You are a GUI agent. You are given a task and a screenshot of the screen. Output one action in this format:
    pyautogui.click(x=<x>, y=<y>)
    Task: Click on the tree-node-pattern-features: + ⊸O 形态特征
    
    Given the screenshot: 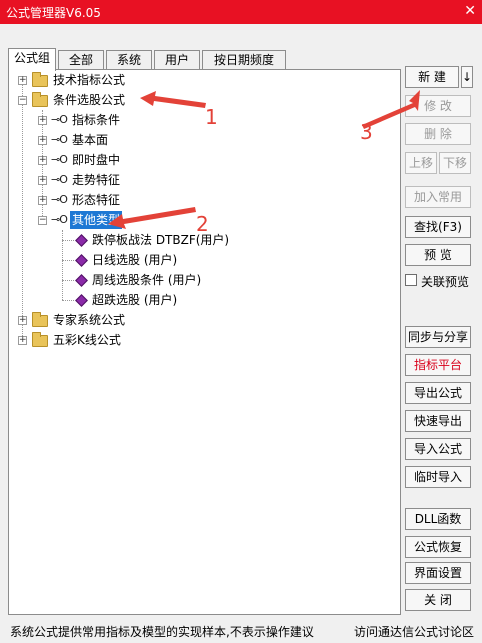 What is the action you would take?
    pyautogui.click(x=204, y=200)
    